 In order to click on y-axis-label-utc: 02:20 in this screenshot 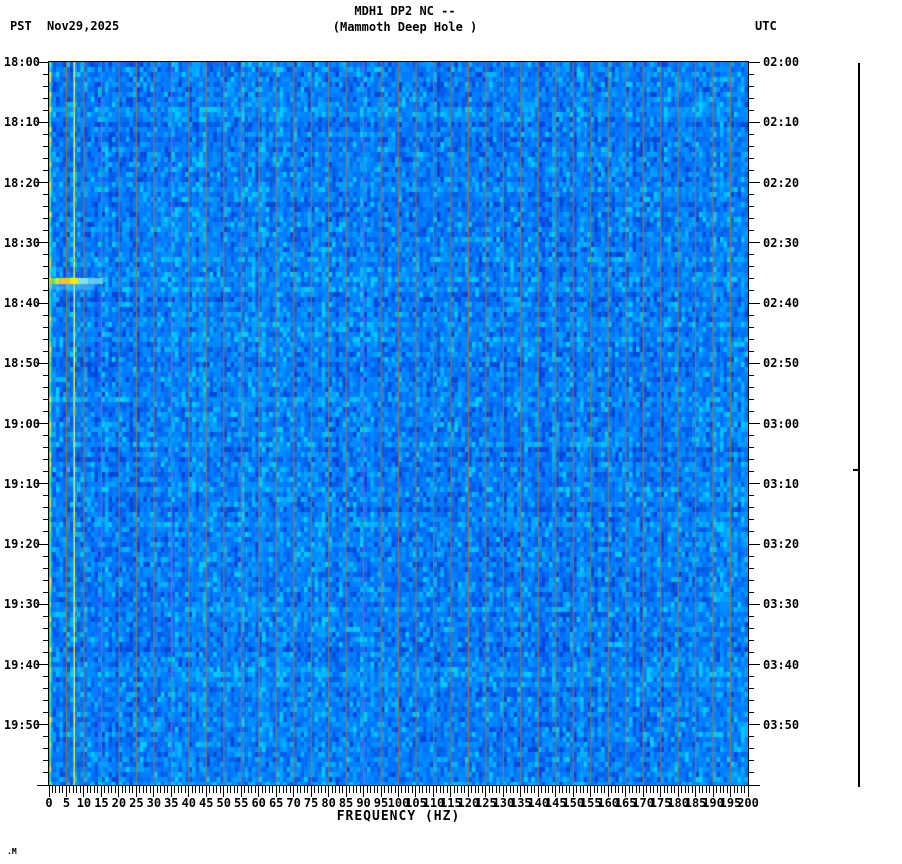, I will do `click(781, 182)`.